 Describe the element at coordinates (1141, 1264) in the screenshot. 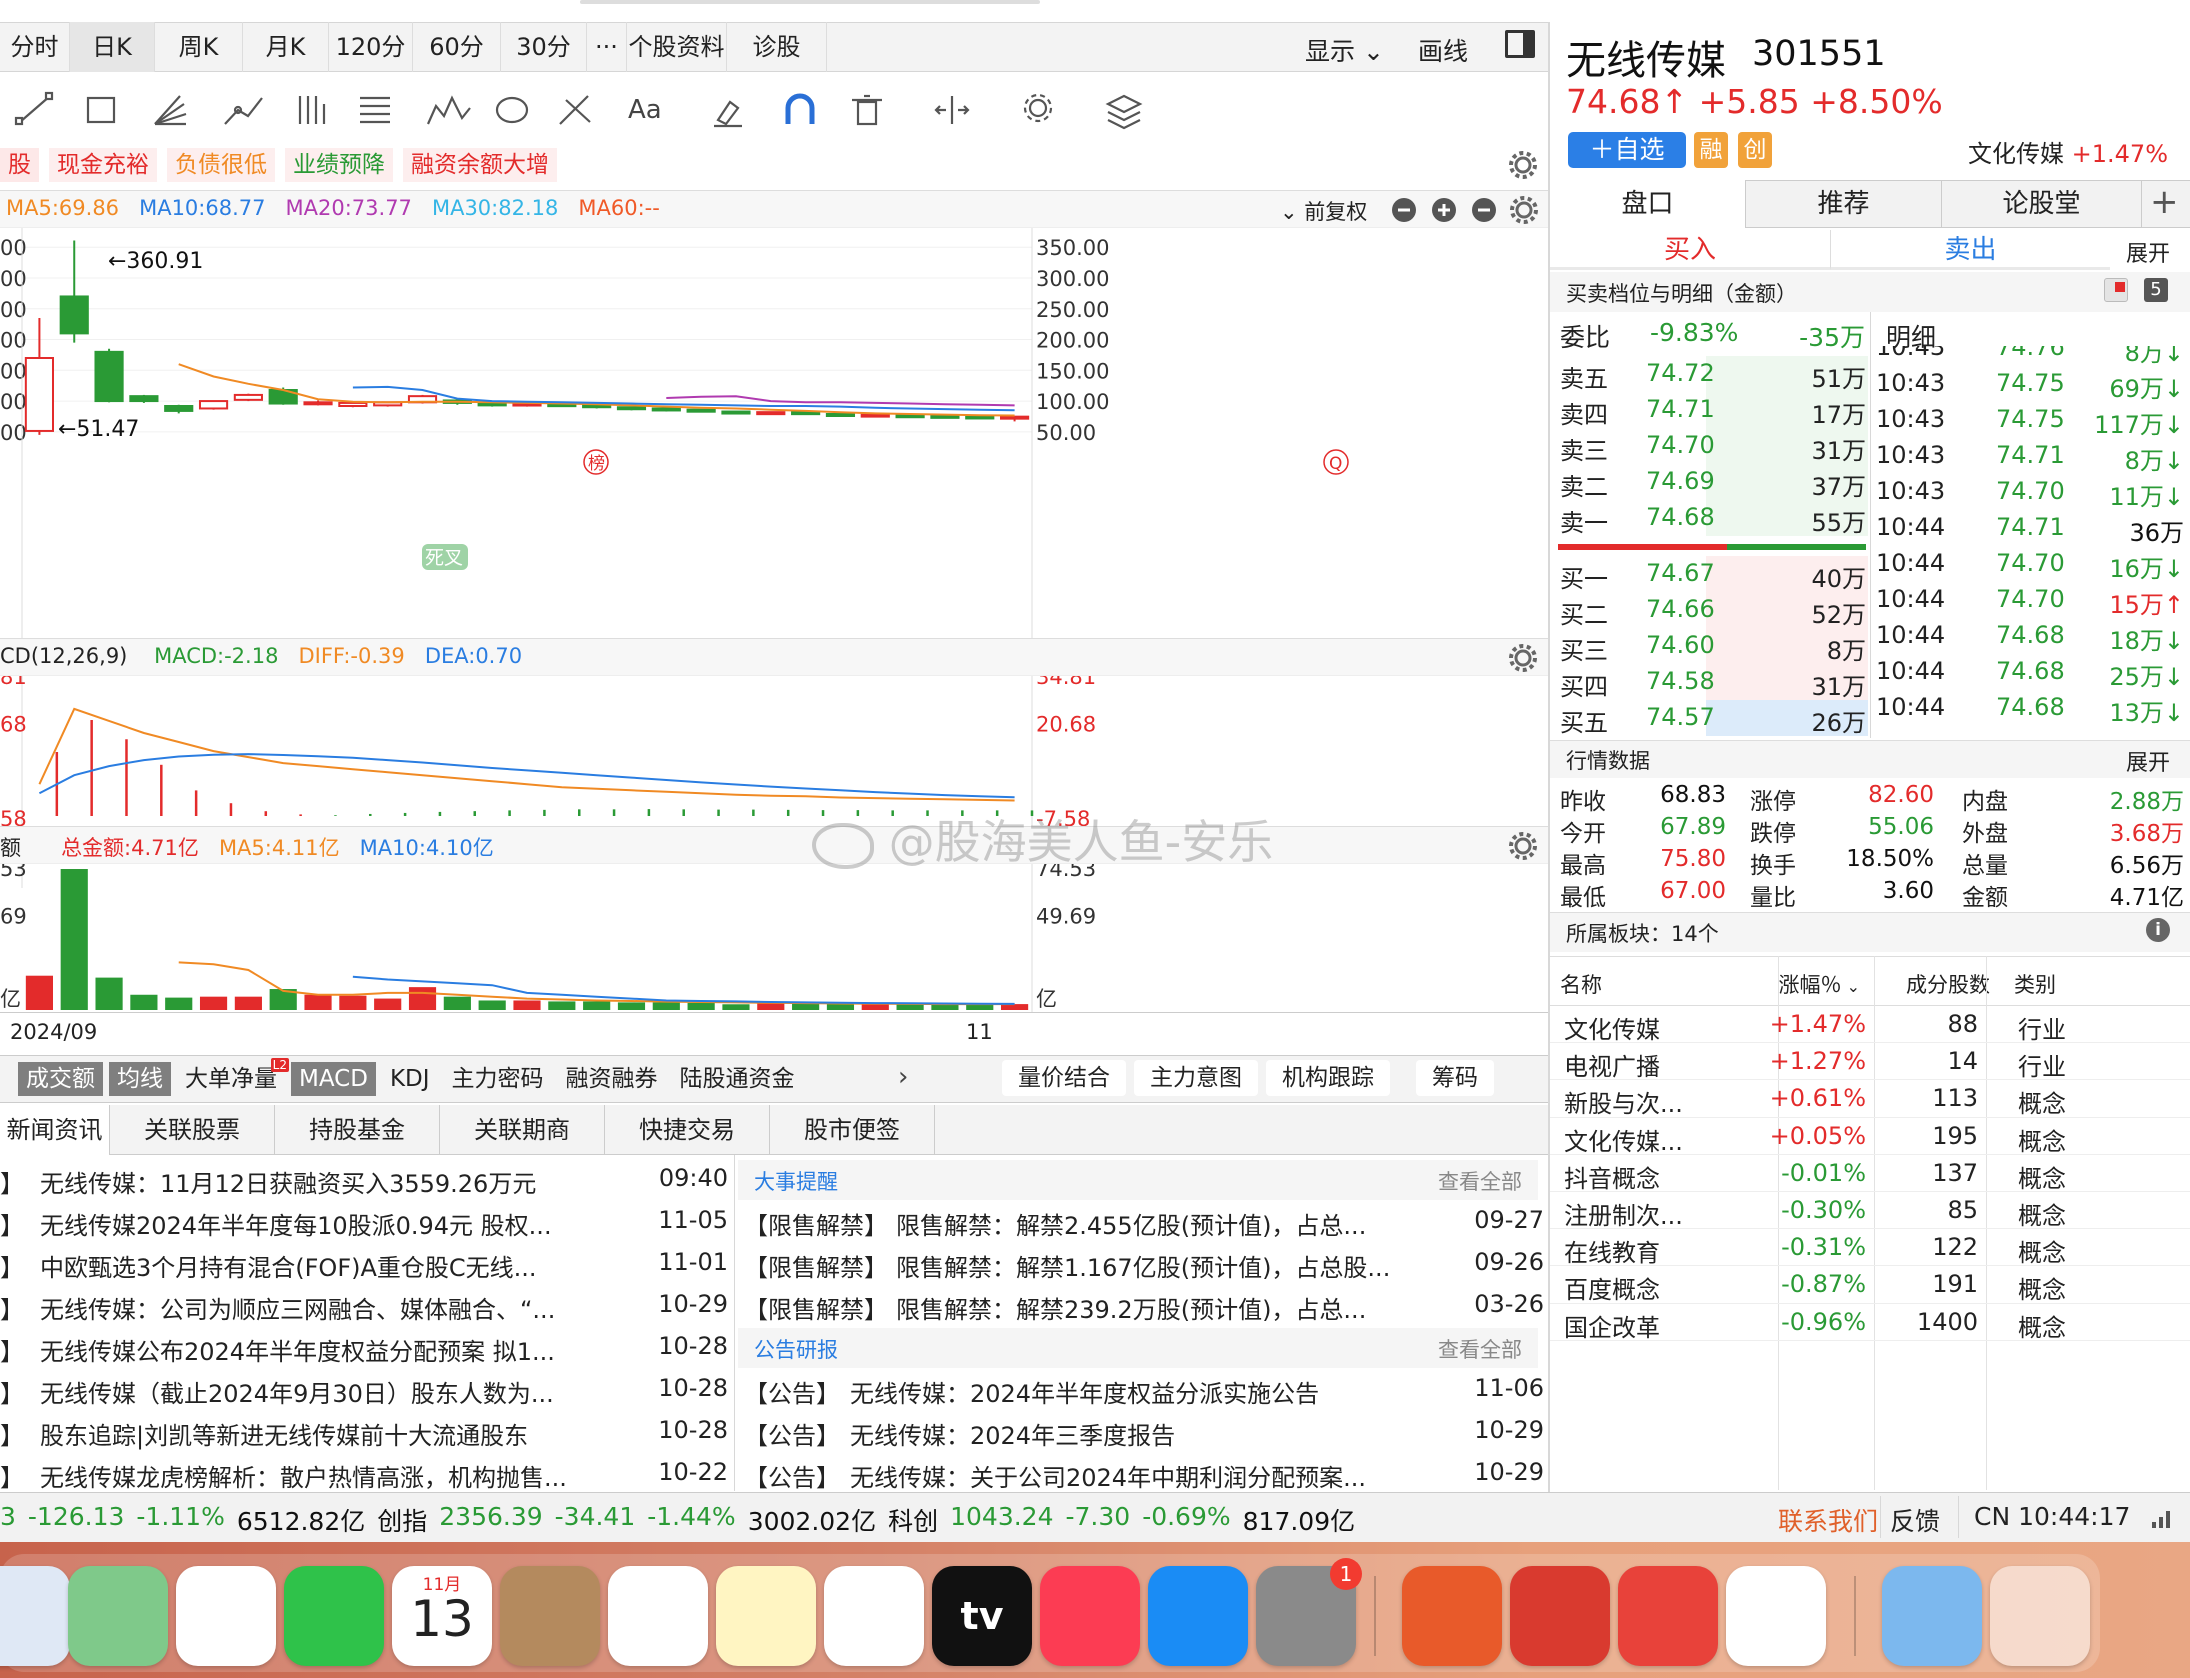

I see `events-item: 【限售解禁】 限售解禁：解禁1.167亿股(预计值)，占总股... 09-26` at that location.